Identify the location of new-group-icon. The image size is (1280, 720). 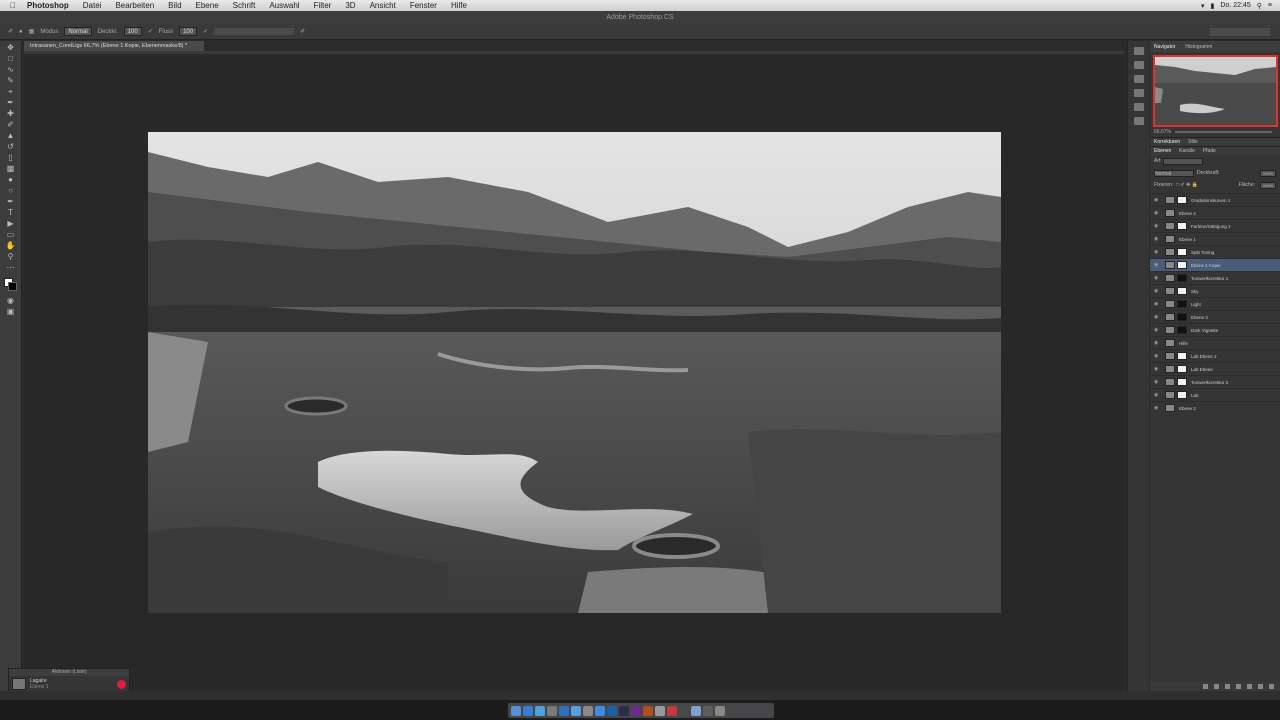
(1249, 686).